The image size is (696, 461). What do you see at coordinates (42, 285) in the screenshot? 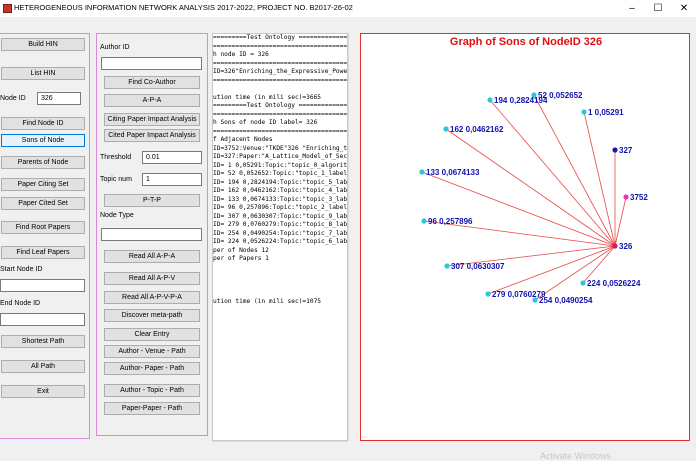
I see `start-node-input` at bounding box center [42, 285].